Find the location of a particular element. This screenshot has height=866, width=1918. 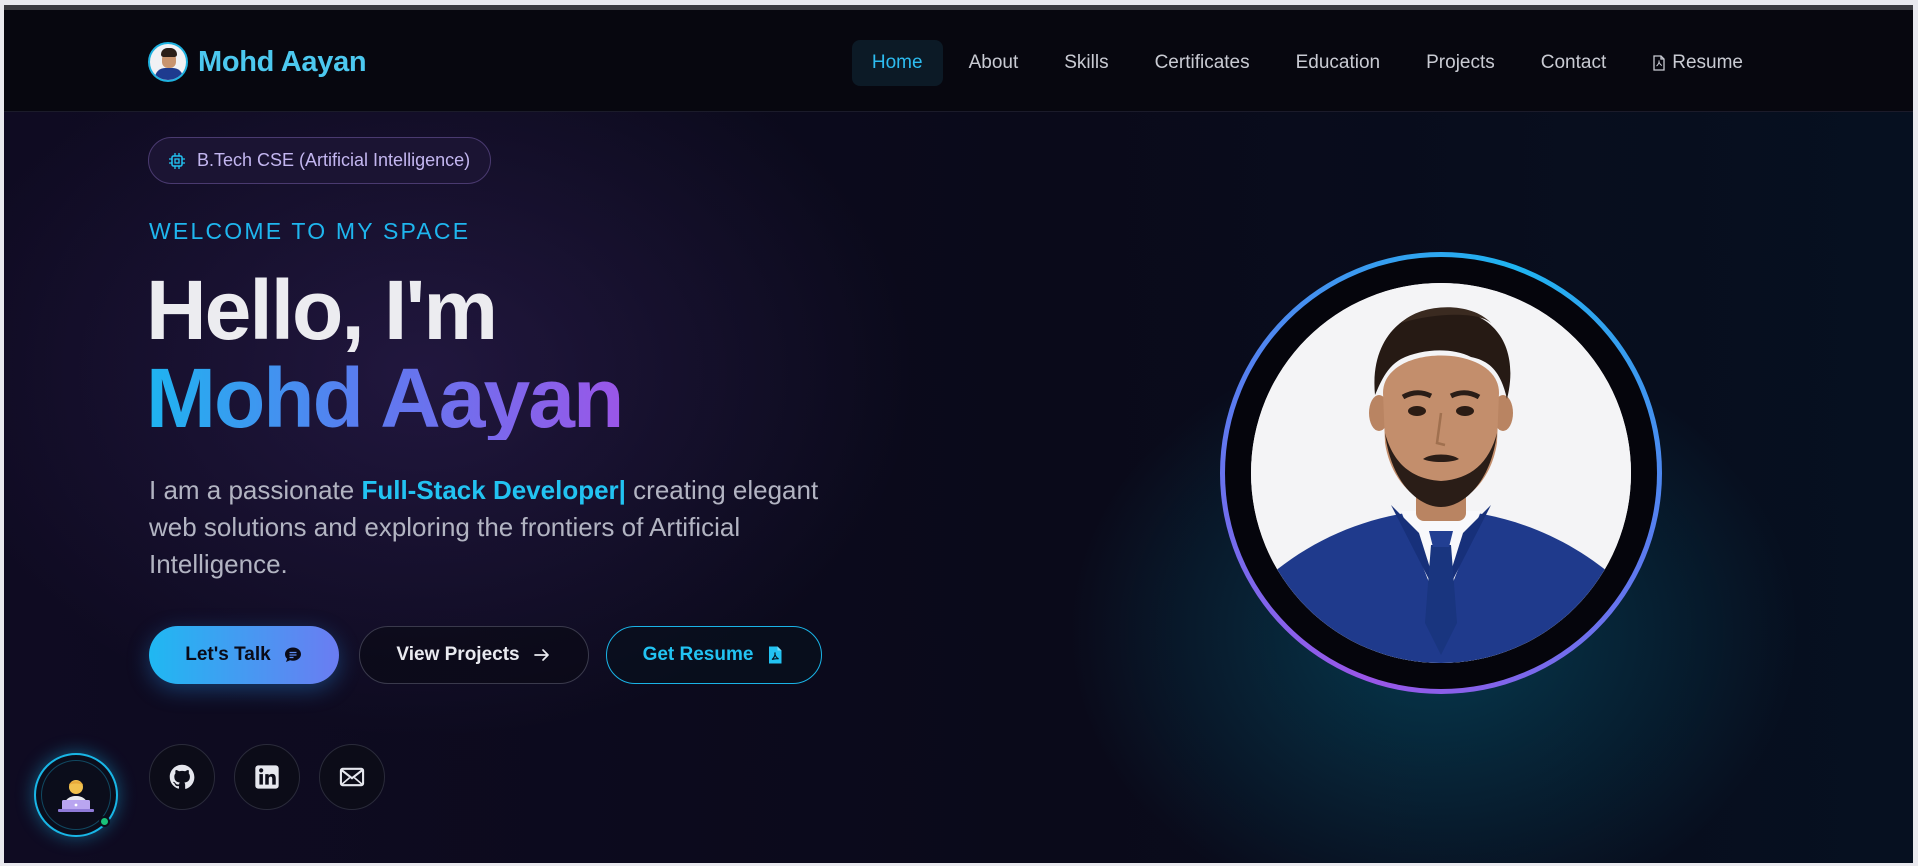

brand-logo: Mohd Aayan is located at coordinates (257, 62).